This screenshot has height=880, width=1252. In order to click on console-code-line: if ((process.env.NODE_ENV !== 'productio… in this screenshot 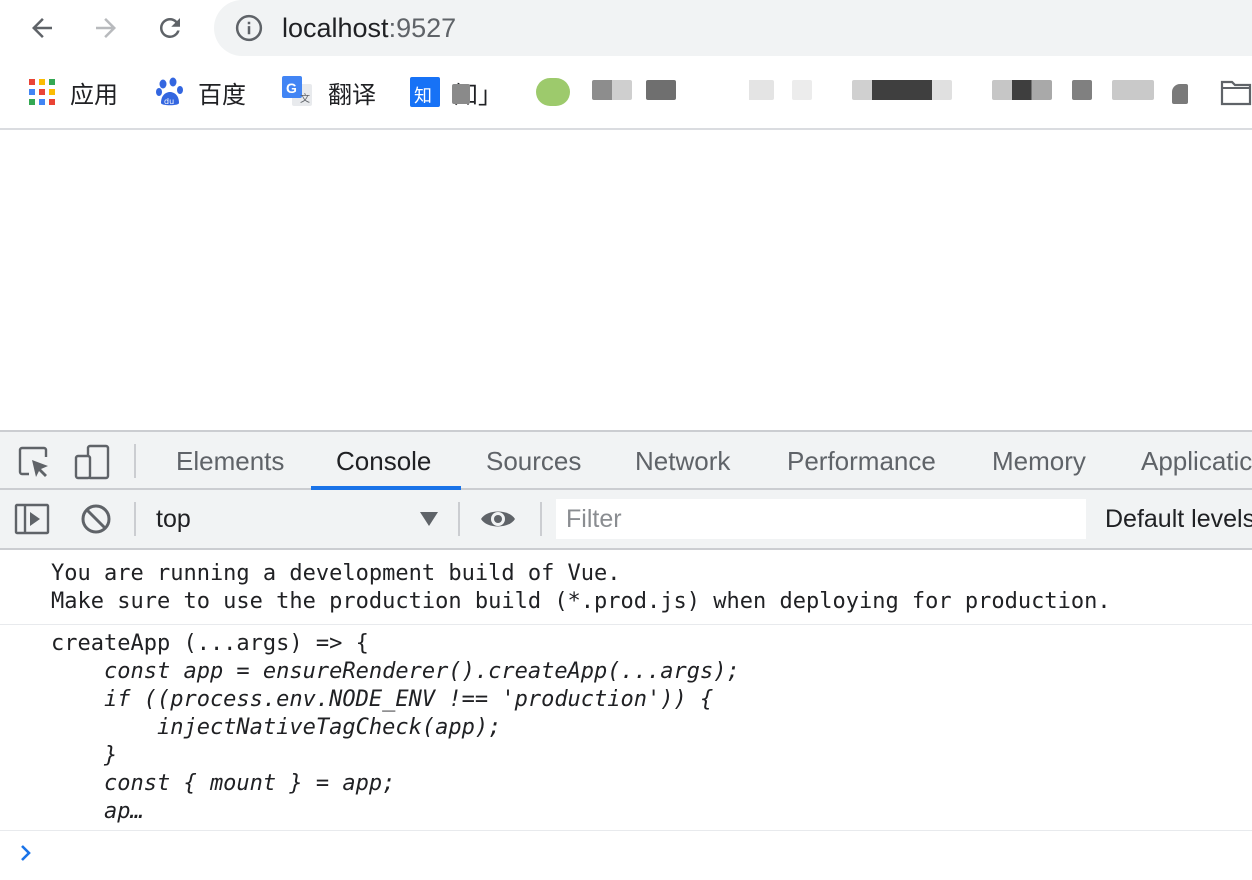, I will do `click(382, 699)`.